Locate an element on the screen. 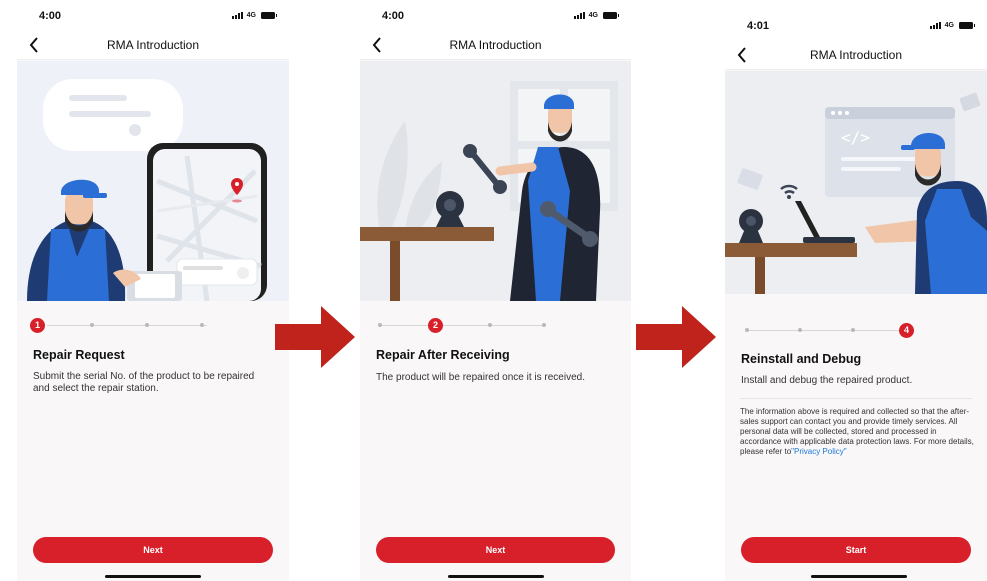 The height and width of the screenshot is (581, 987). status-bar: 4:01 4G is located at coordinates (856, 26).